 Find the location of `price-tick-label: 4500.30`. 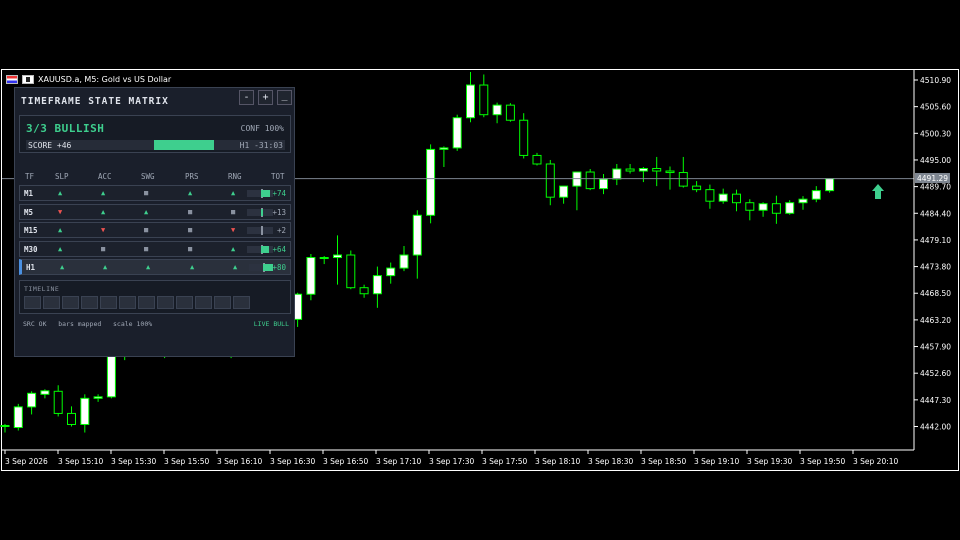

price-tick-label: 4500.30 is located at coordinates (935, 133).